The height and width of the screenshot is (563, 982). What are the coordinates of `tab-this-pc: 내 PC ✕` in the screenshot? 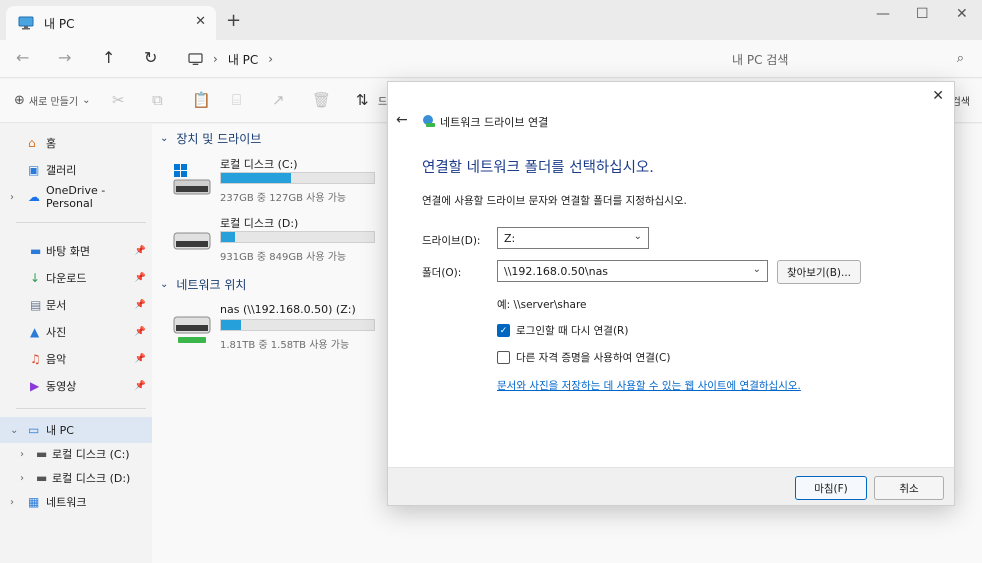 It's located at (111, 23).